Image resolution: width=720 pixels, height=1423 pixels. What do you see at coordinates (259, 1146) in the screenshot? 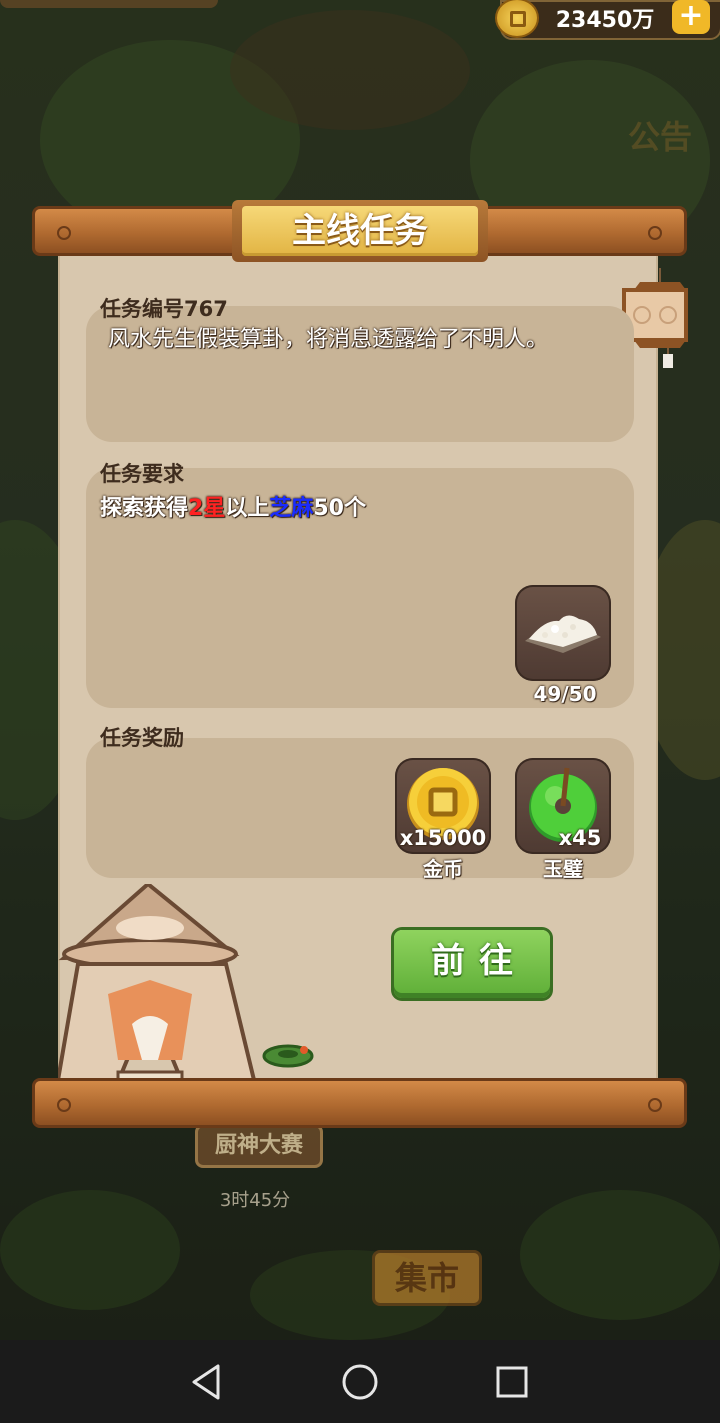
I see `chef-contest-sign: 厨神大赛` at bounding box center [259, 1146].